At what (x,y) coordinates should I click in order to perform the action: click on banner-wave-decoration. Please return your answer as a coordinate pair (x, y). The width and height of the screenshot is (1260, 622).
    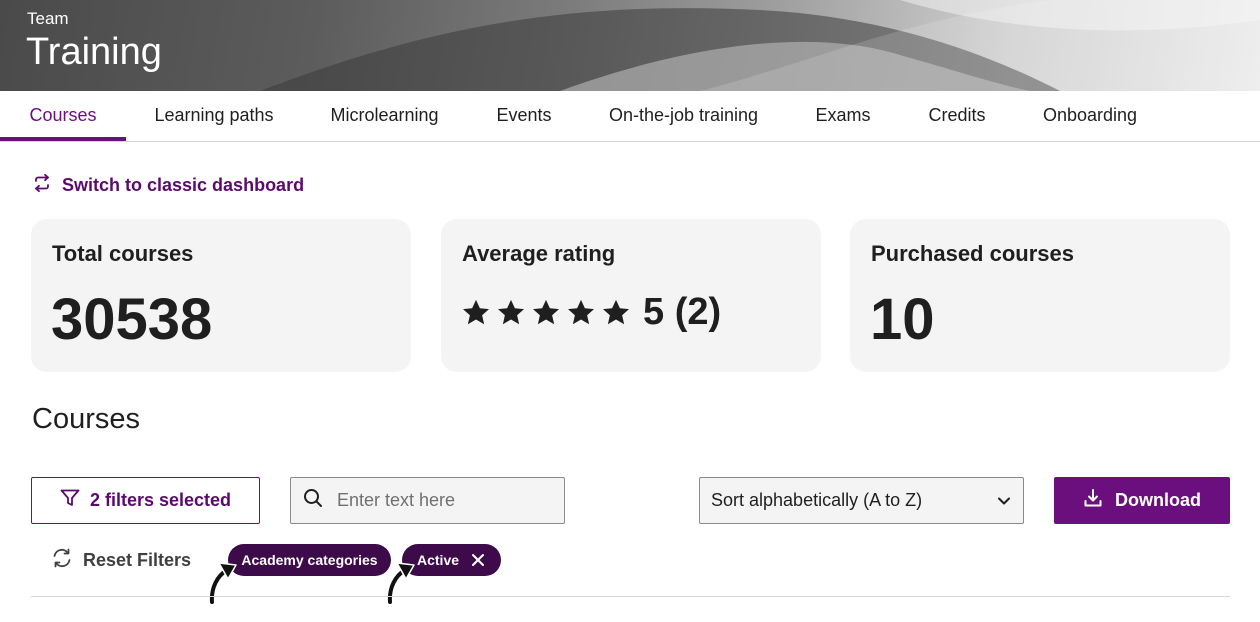
    Looking at the image, I should click on (760, 45).